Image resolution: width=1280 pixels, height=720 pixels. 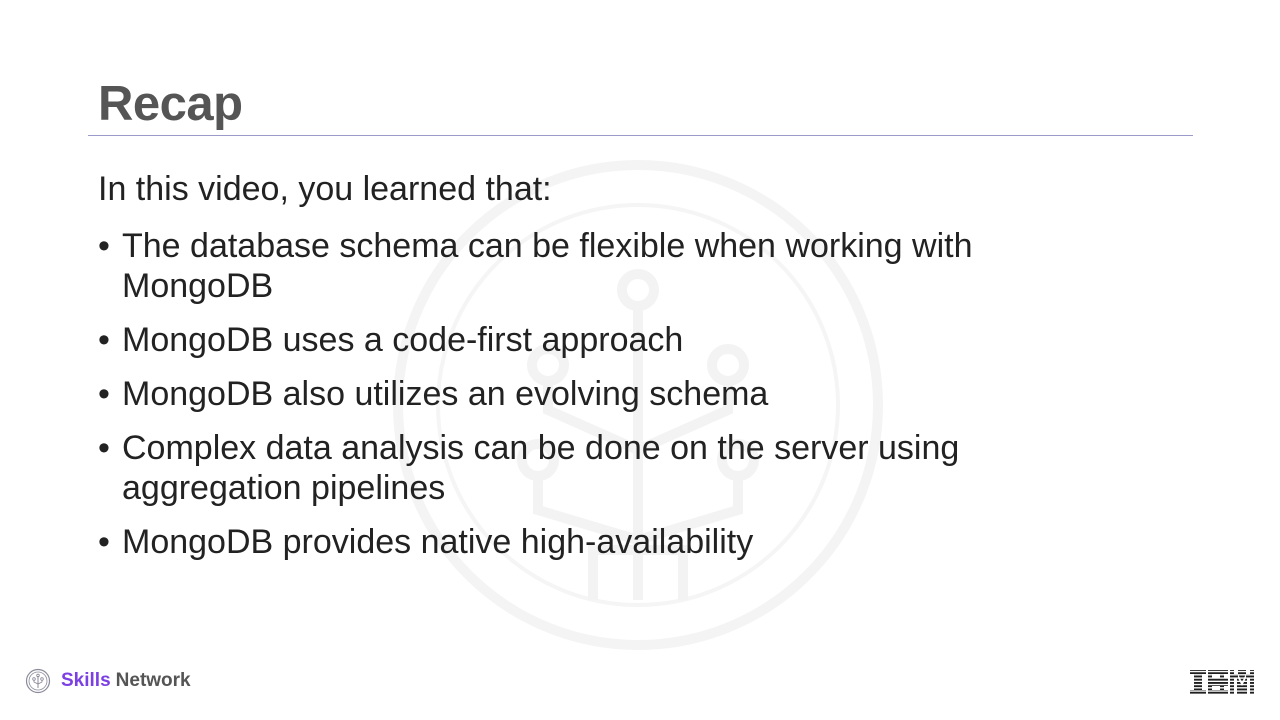 I want to click on slide-title: Recap, so click(x=170, y=104).